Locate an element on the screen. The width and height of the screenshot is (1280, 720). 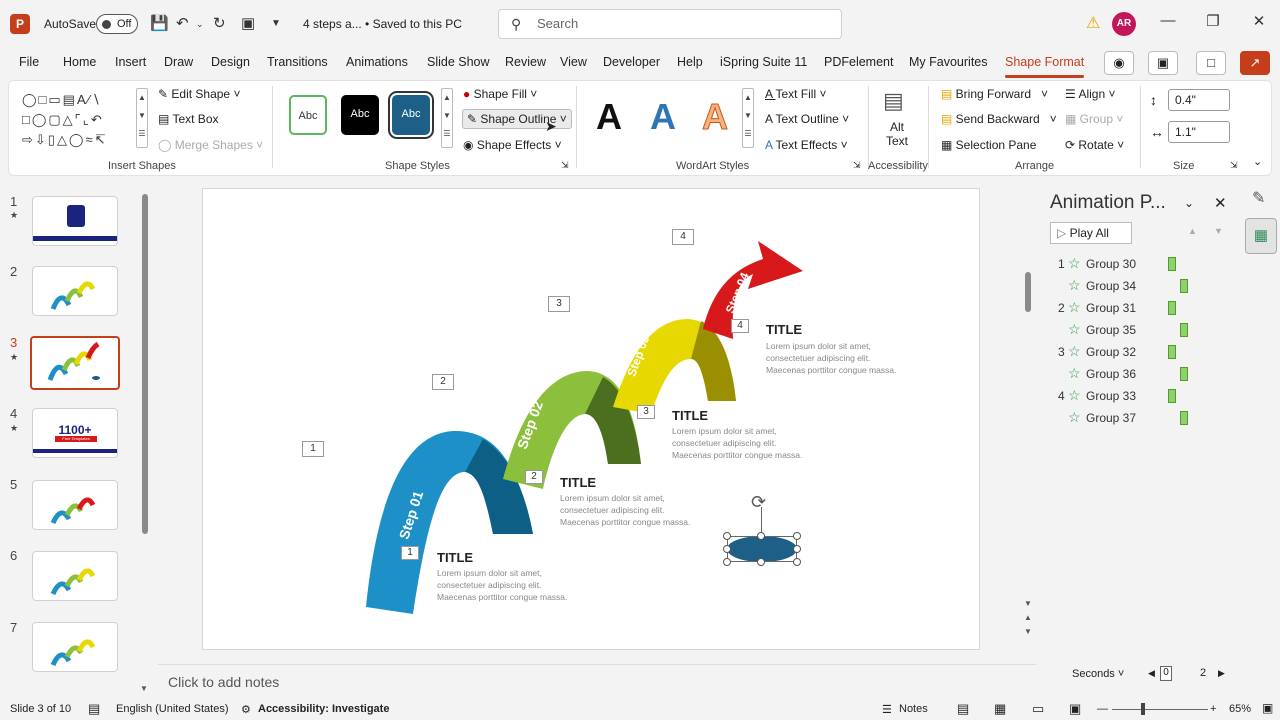
record-icon: ◉ is located at coordinates (1119, 63).